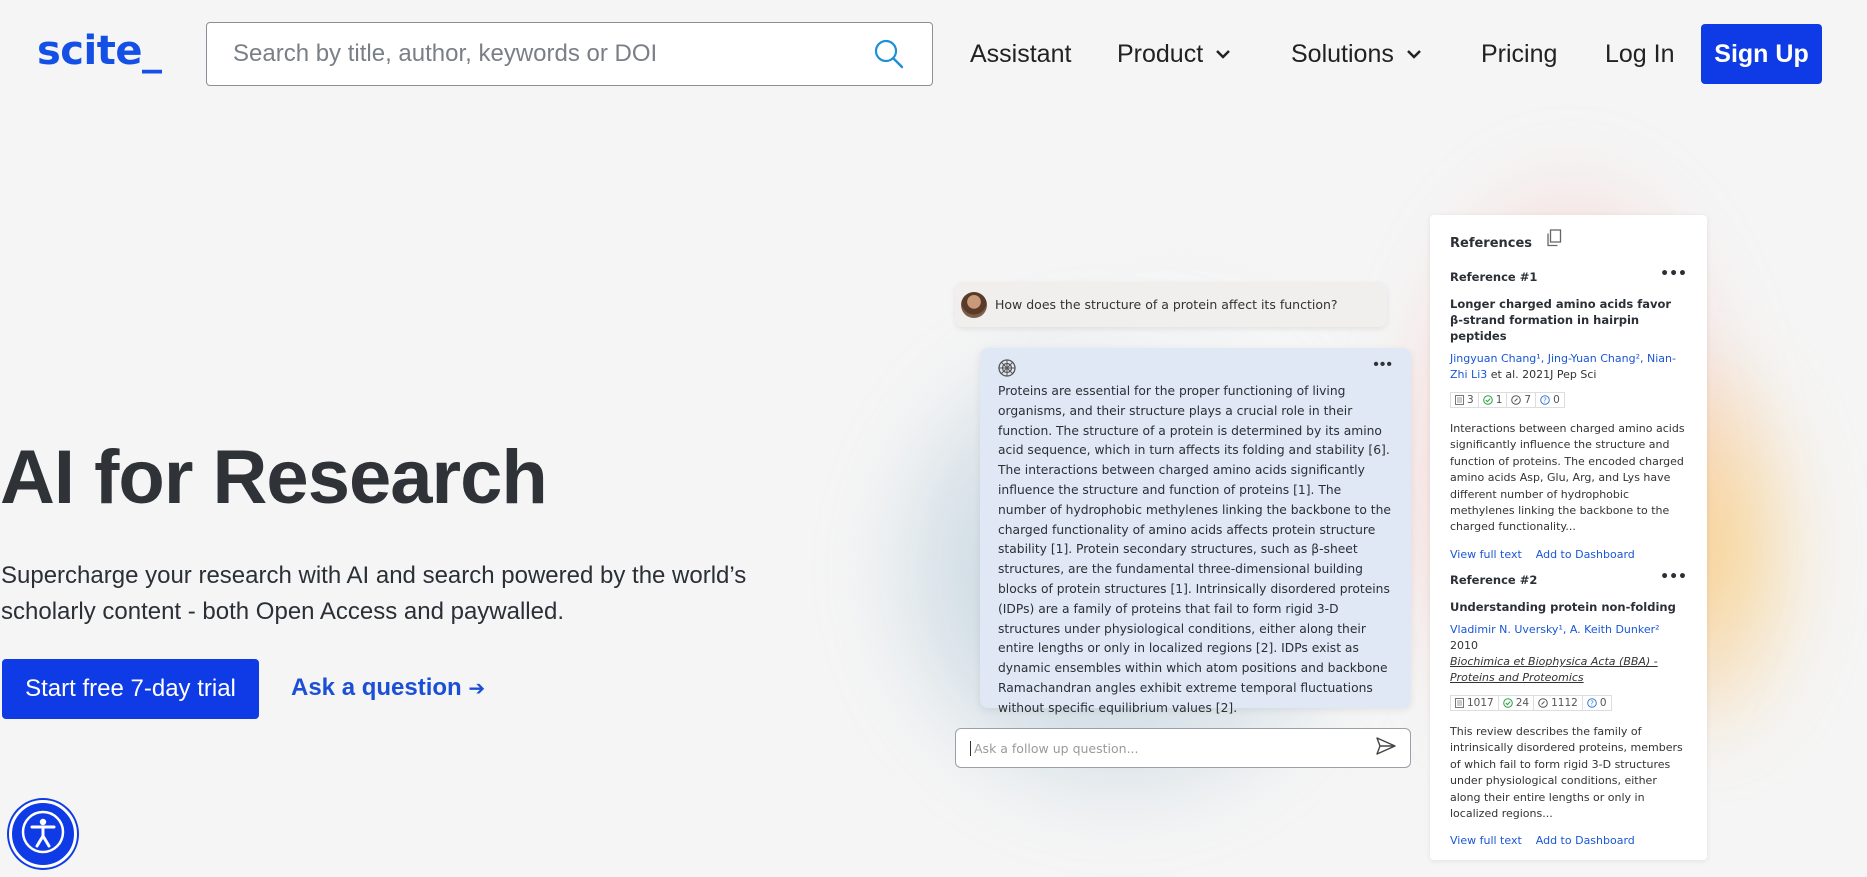 This screenshot has height=877, width=1867. What do you see at coordinates (1464, 645) in the screenshot?
I see `reference-meta: 2010` at bounding box center [1464, 645].